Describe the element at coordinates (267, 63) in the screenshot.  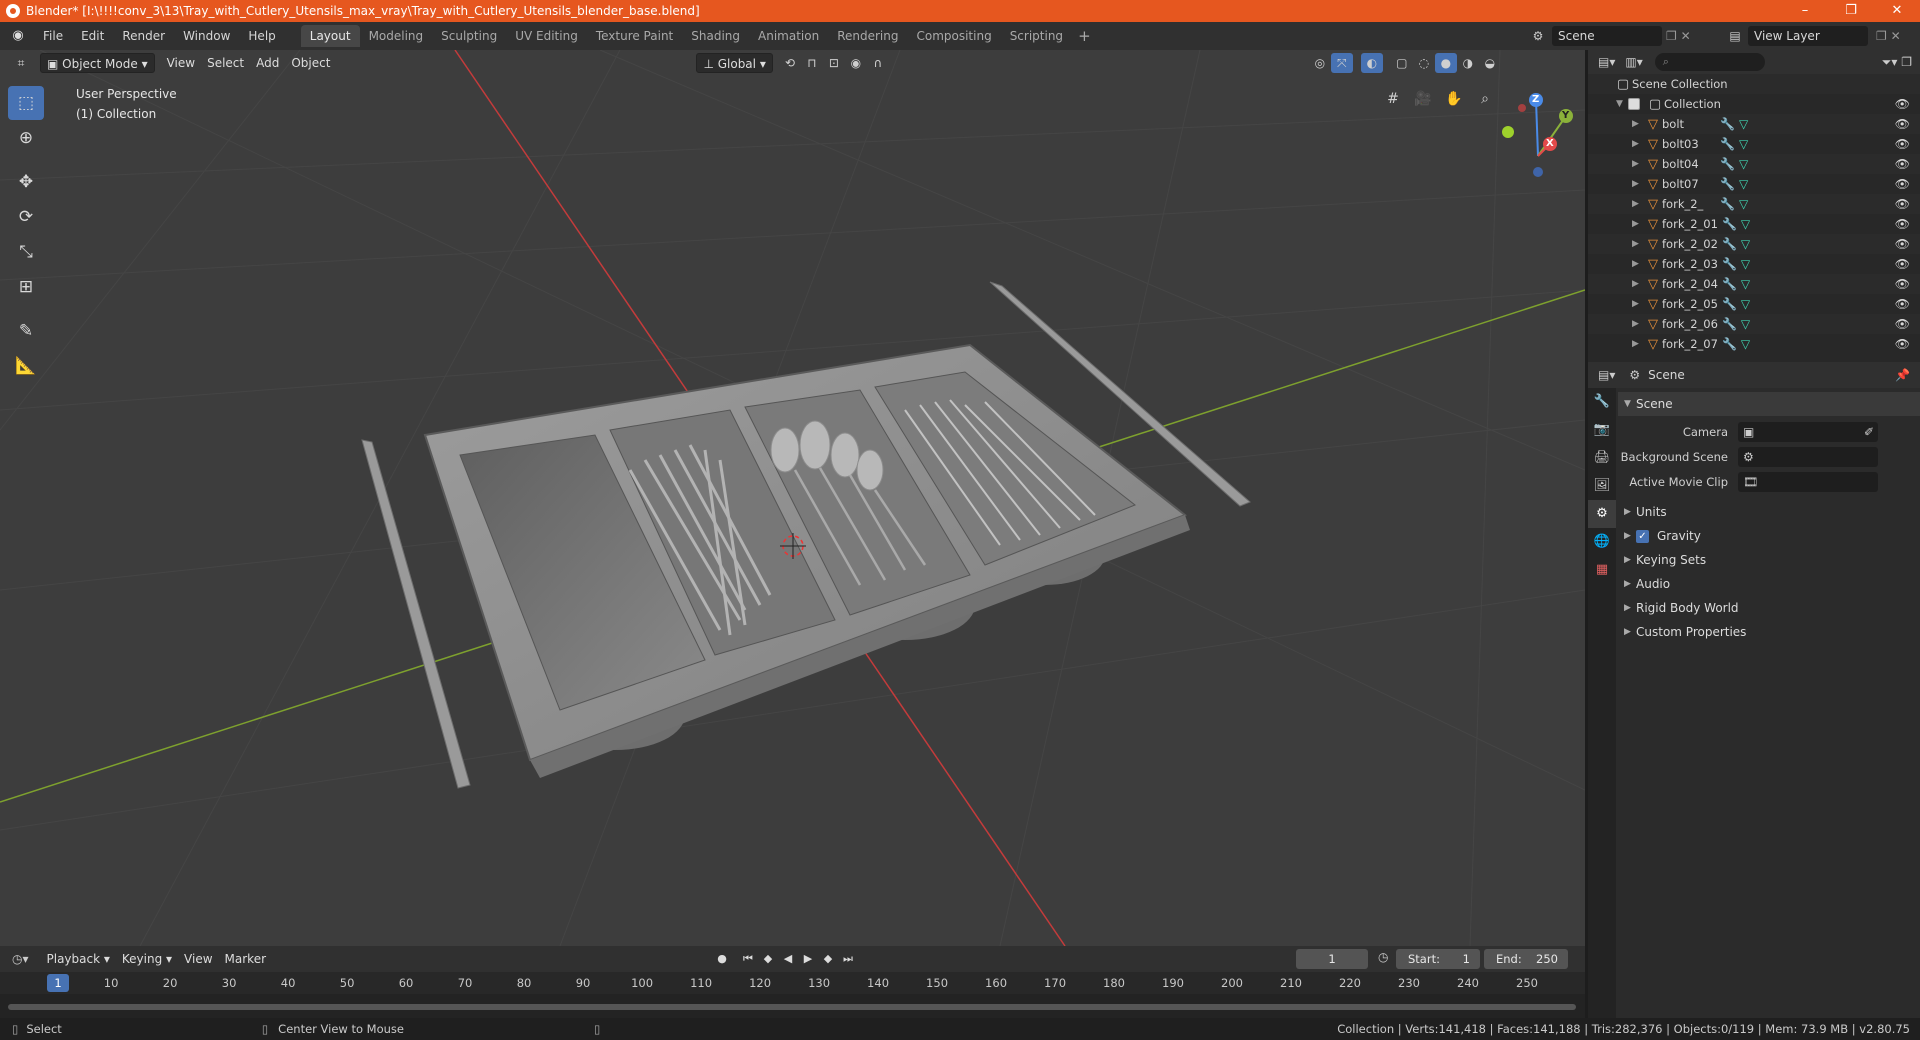
I see `viewport-menu-add: Add` at that location.